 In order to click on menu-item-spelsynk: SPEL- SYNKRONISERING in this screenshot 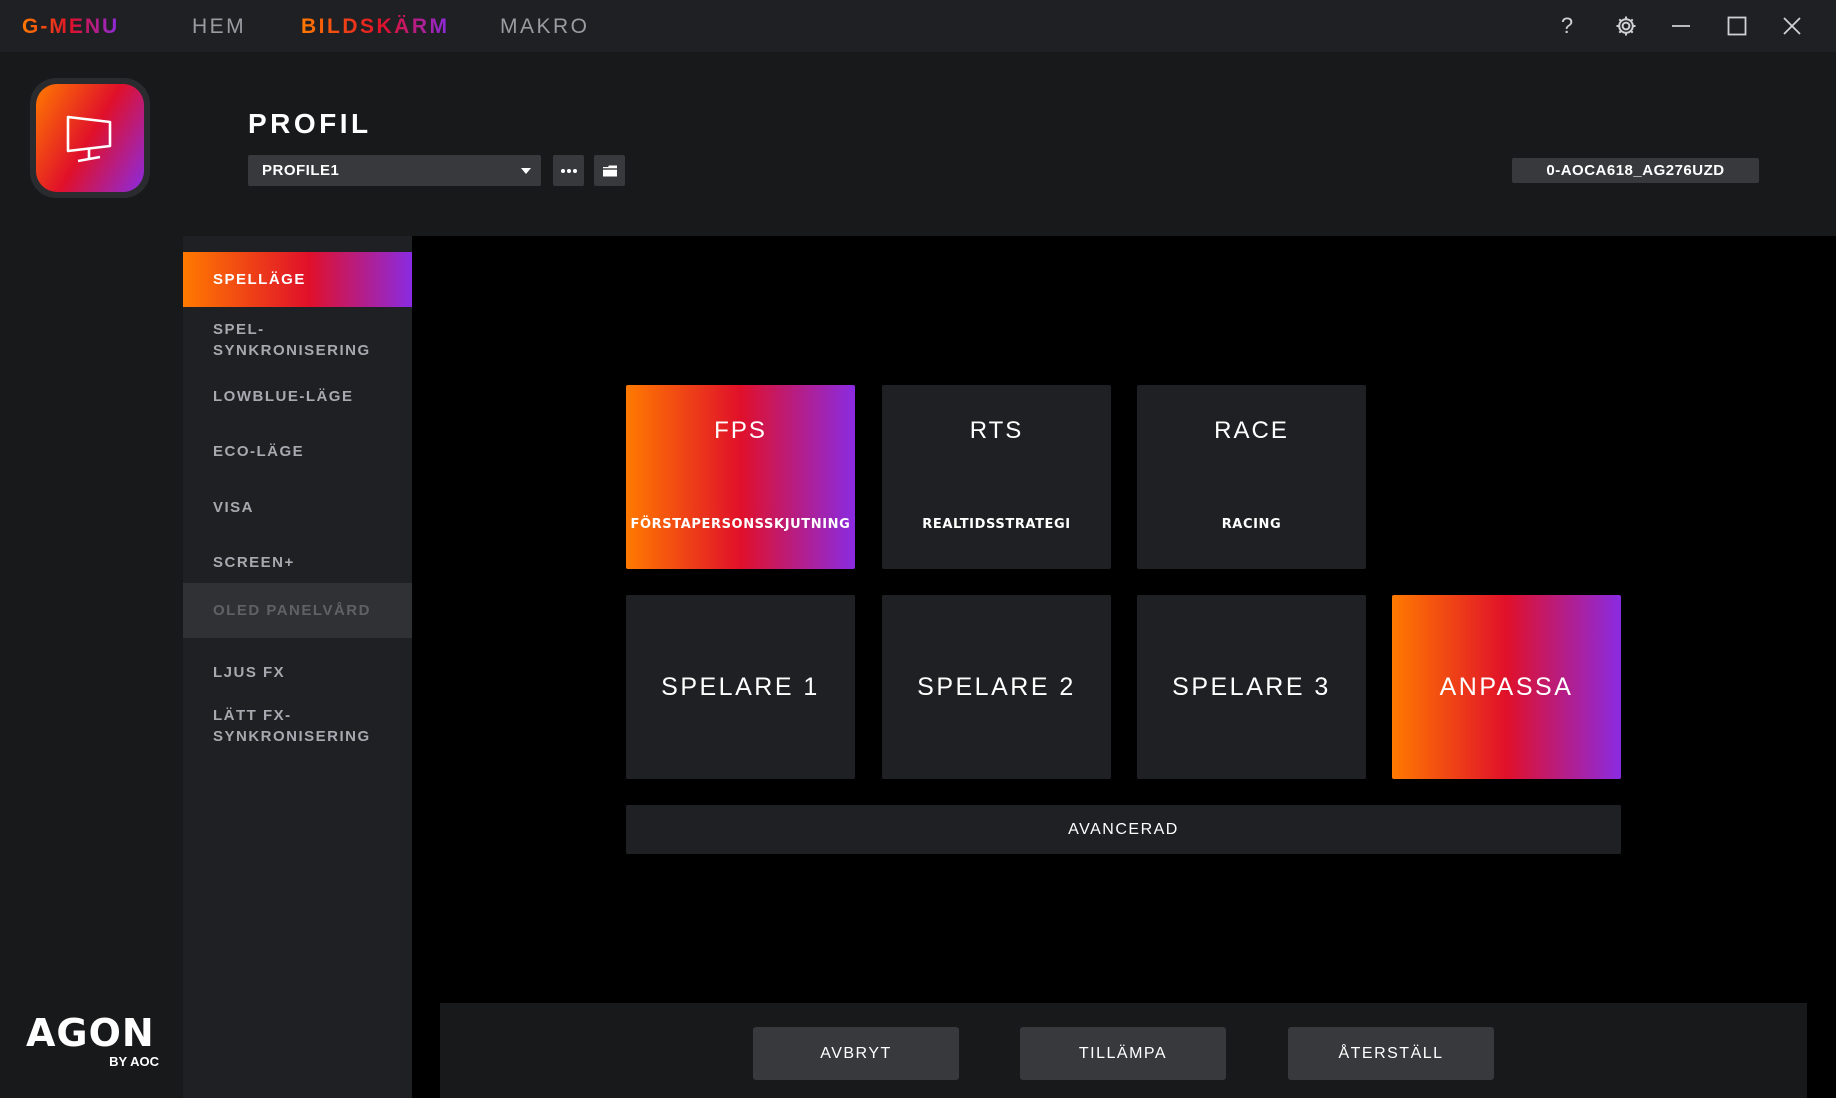, I will do `click(297, 340)`.